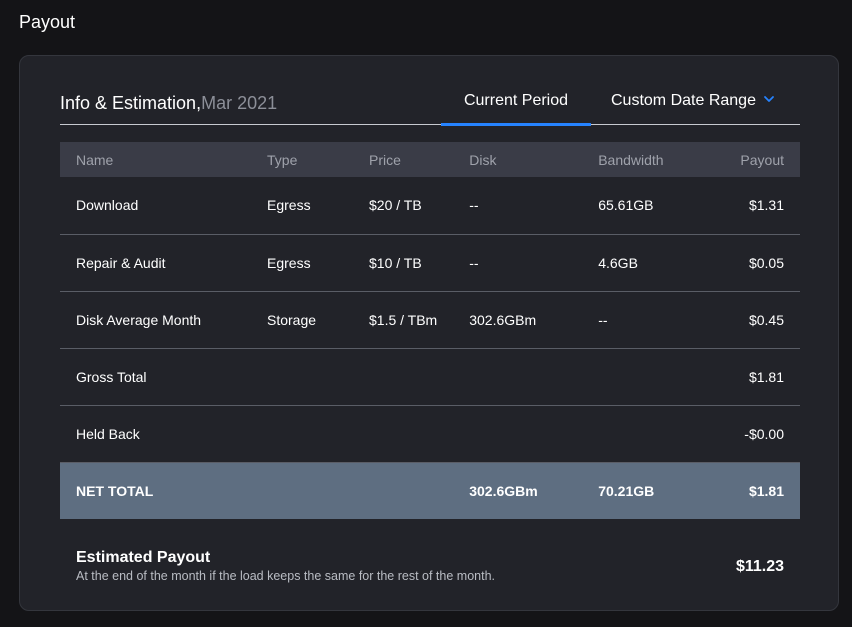  I want to click on gross-total-value: $1.81, so click(766, 376).